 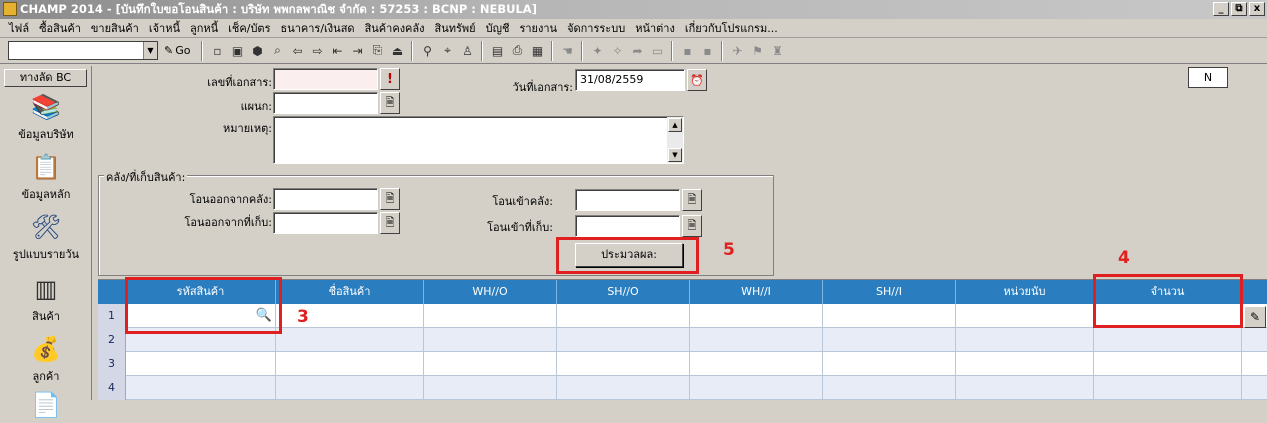 What do you see at coordinates (19, 28) in the screenshot?
I see `menu-item-file: ไฟล์` at bounding box center [19, 28].